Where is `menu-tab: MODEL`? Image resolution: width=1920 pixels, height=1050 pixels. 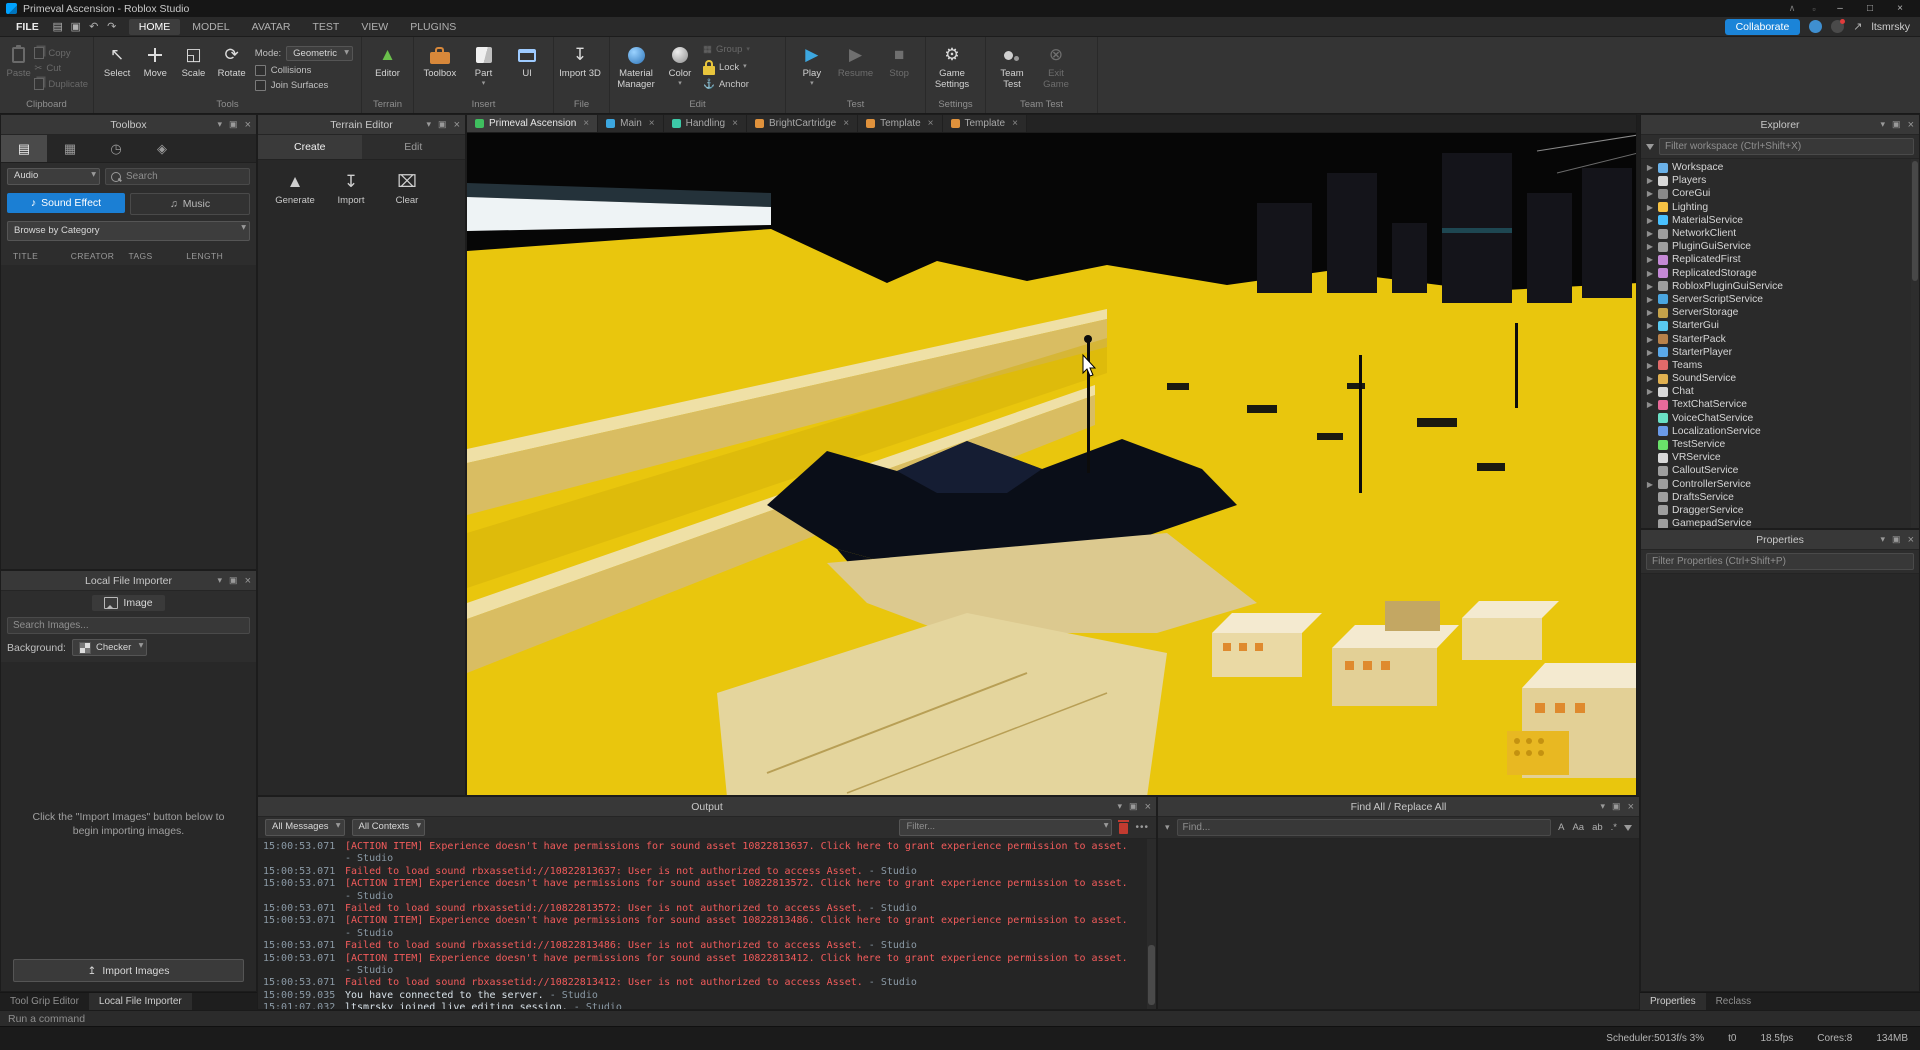
menu-tab: MODEL is located at coordinates (210, 27).